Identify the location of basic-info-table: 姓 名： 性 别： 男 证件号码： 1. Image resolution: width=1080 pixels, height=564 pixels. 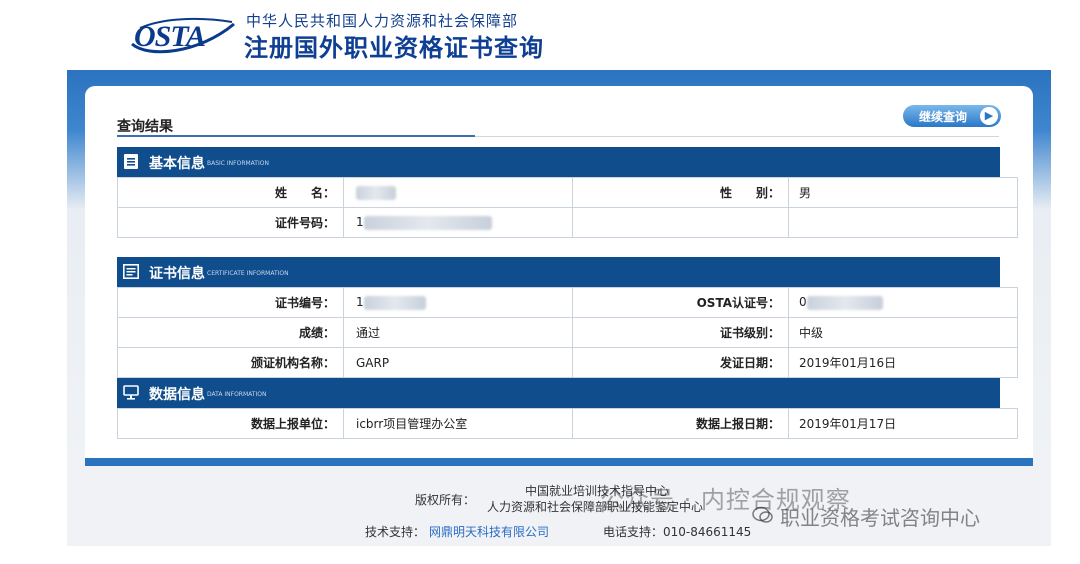
(567, 207).